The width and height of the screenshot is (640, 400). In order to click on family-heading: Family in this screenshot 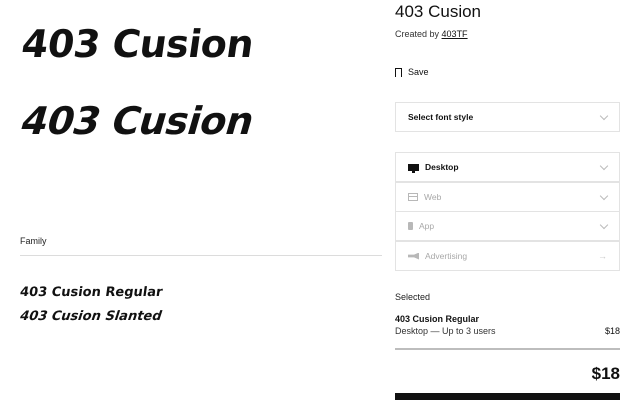, I will do `click(33, 241)`.